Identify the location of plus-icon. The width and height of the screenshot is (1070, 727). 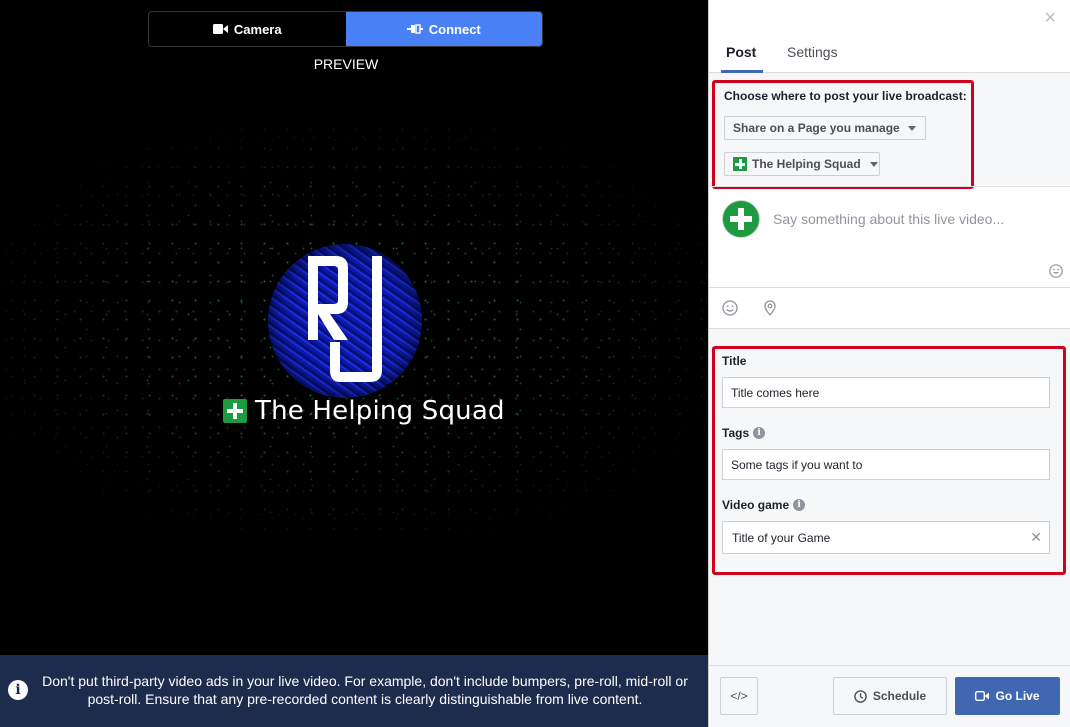
(235, 411).